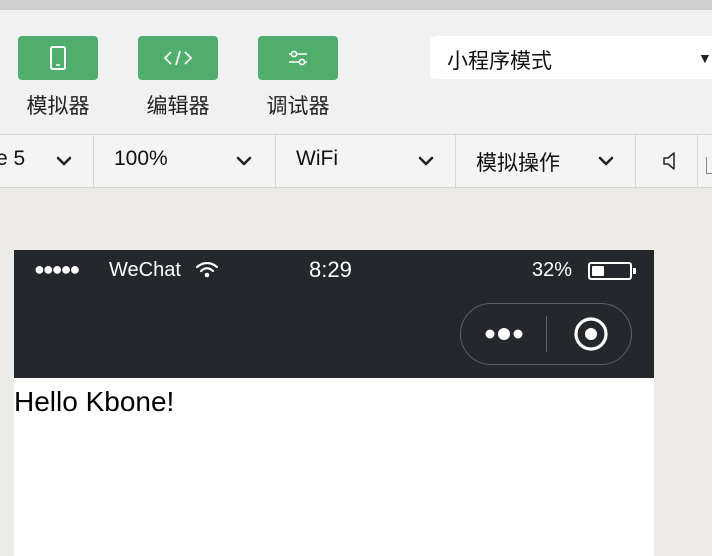 Image resolution: width=712 pixels, height=556 pixels. I want to click on mode-select: 小程序模式 ▼, so click(571, 57).